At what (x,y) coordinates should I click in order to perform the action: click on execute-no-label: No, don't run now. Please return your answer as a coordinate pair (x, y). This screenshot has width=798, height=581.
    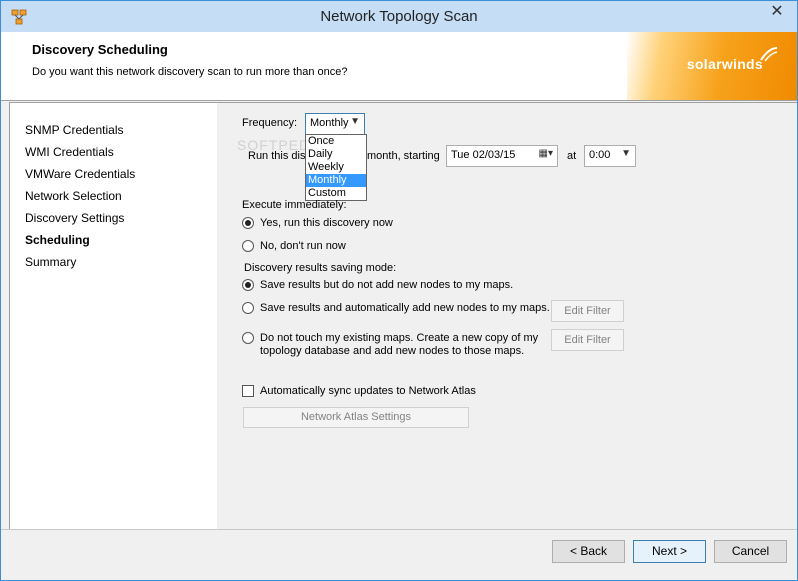
    Looking at the image, I should click on (303, 246).